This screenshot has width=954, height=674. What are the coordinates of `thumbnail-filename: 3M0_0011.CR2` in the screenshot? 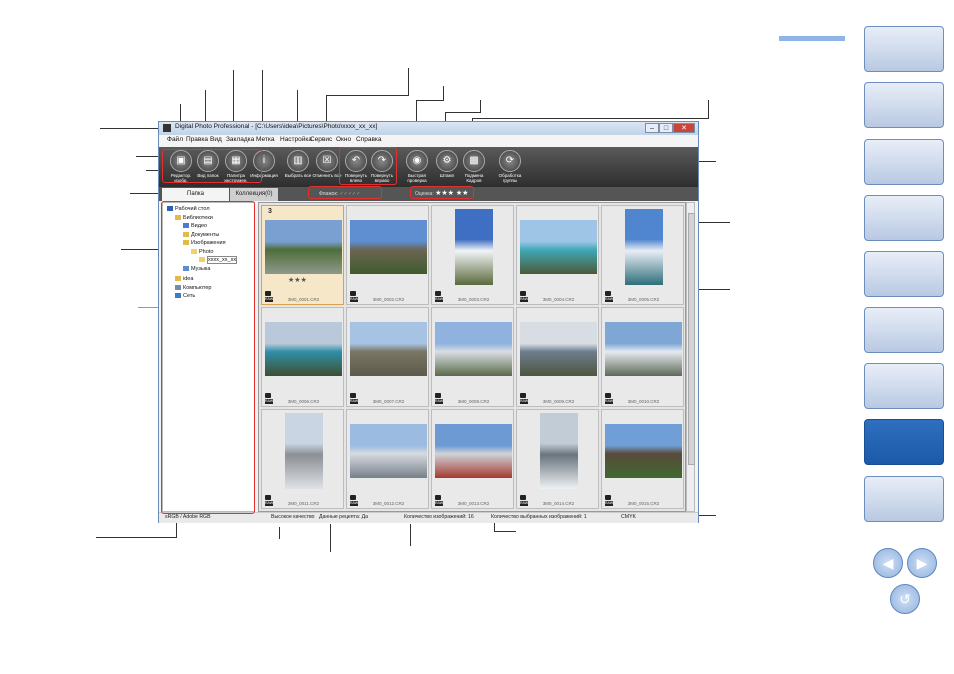 It's located at (303, 503).